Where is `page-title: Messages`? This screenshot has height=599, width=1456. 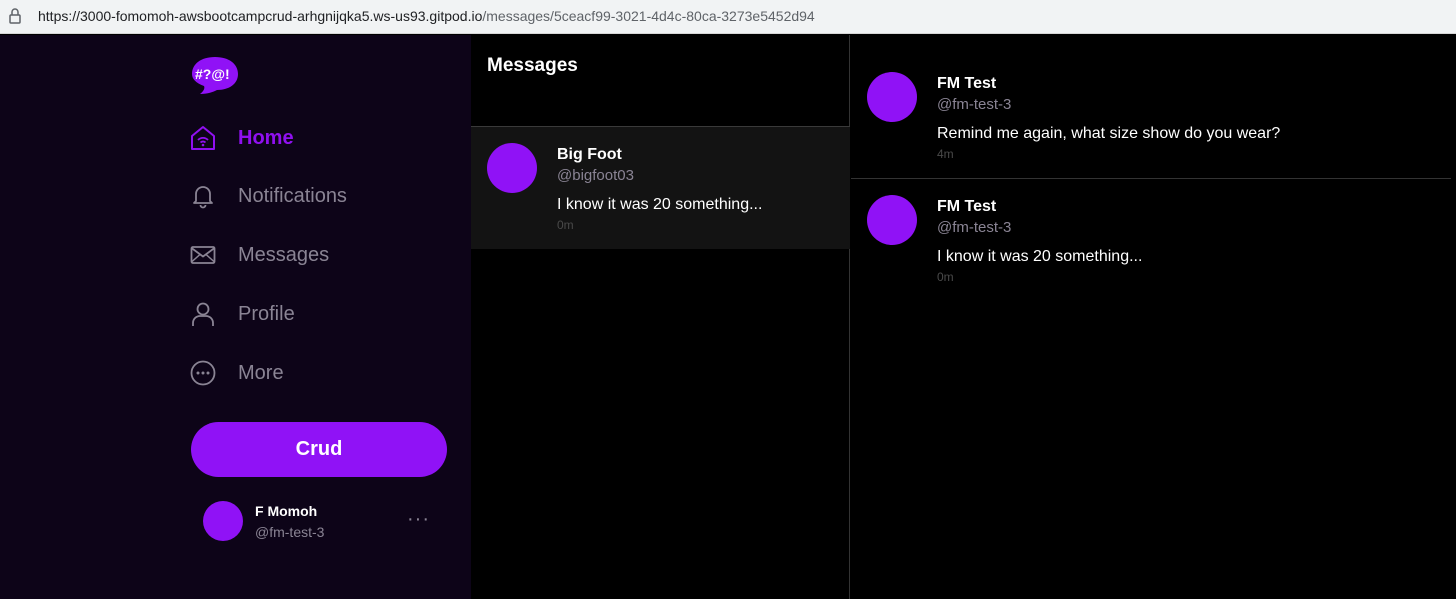 page-title: Messages is located at coordinates (532, 65).